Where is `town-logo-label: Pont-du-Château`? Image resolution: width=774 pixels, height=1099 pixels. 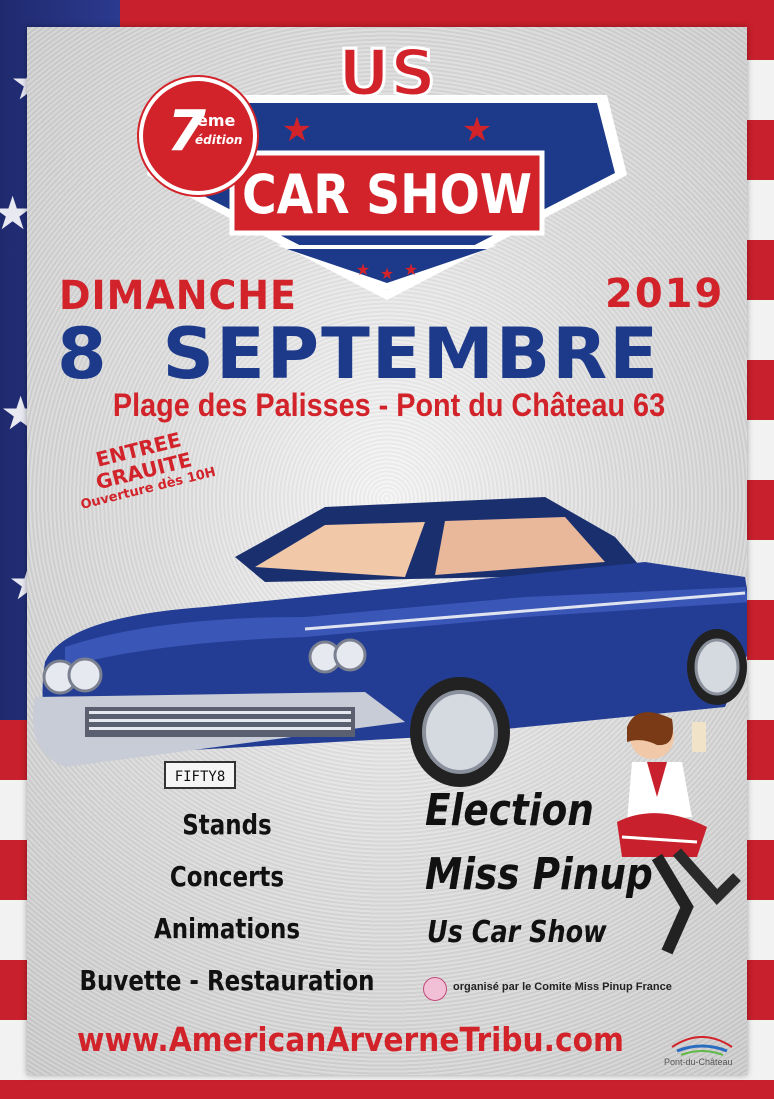
town-logo-label: Pont-du-Château is located at coordinates (698, 1062).